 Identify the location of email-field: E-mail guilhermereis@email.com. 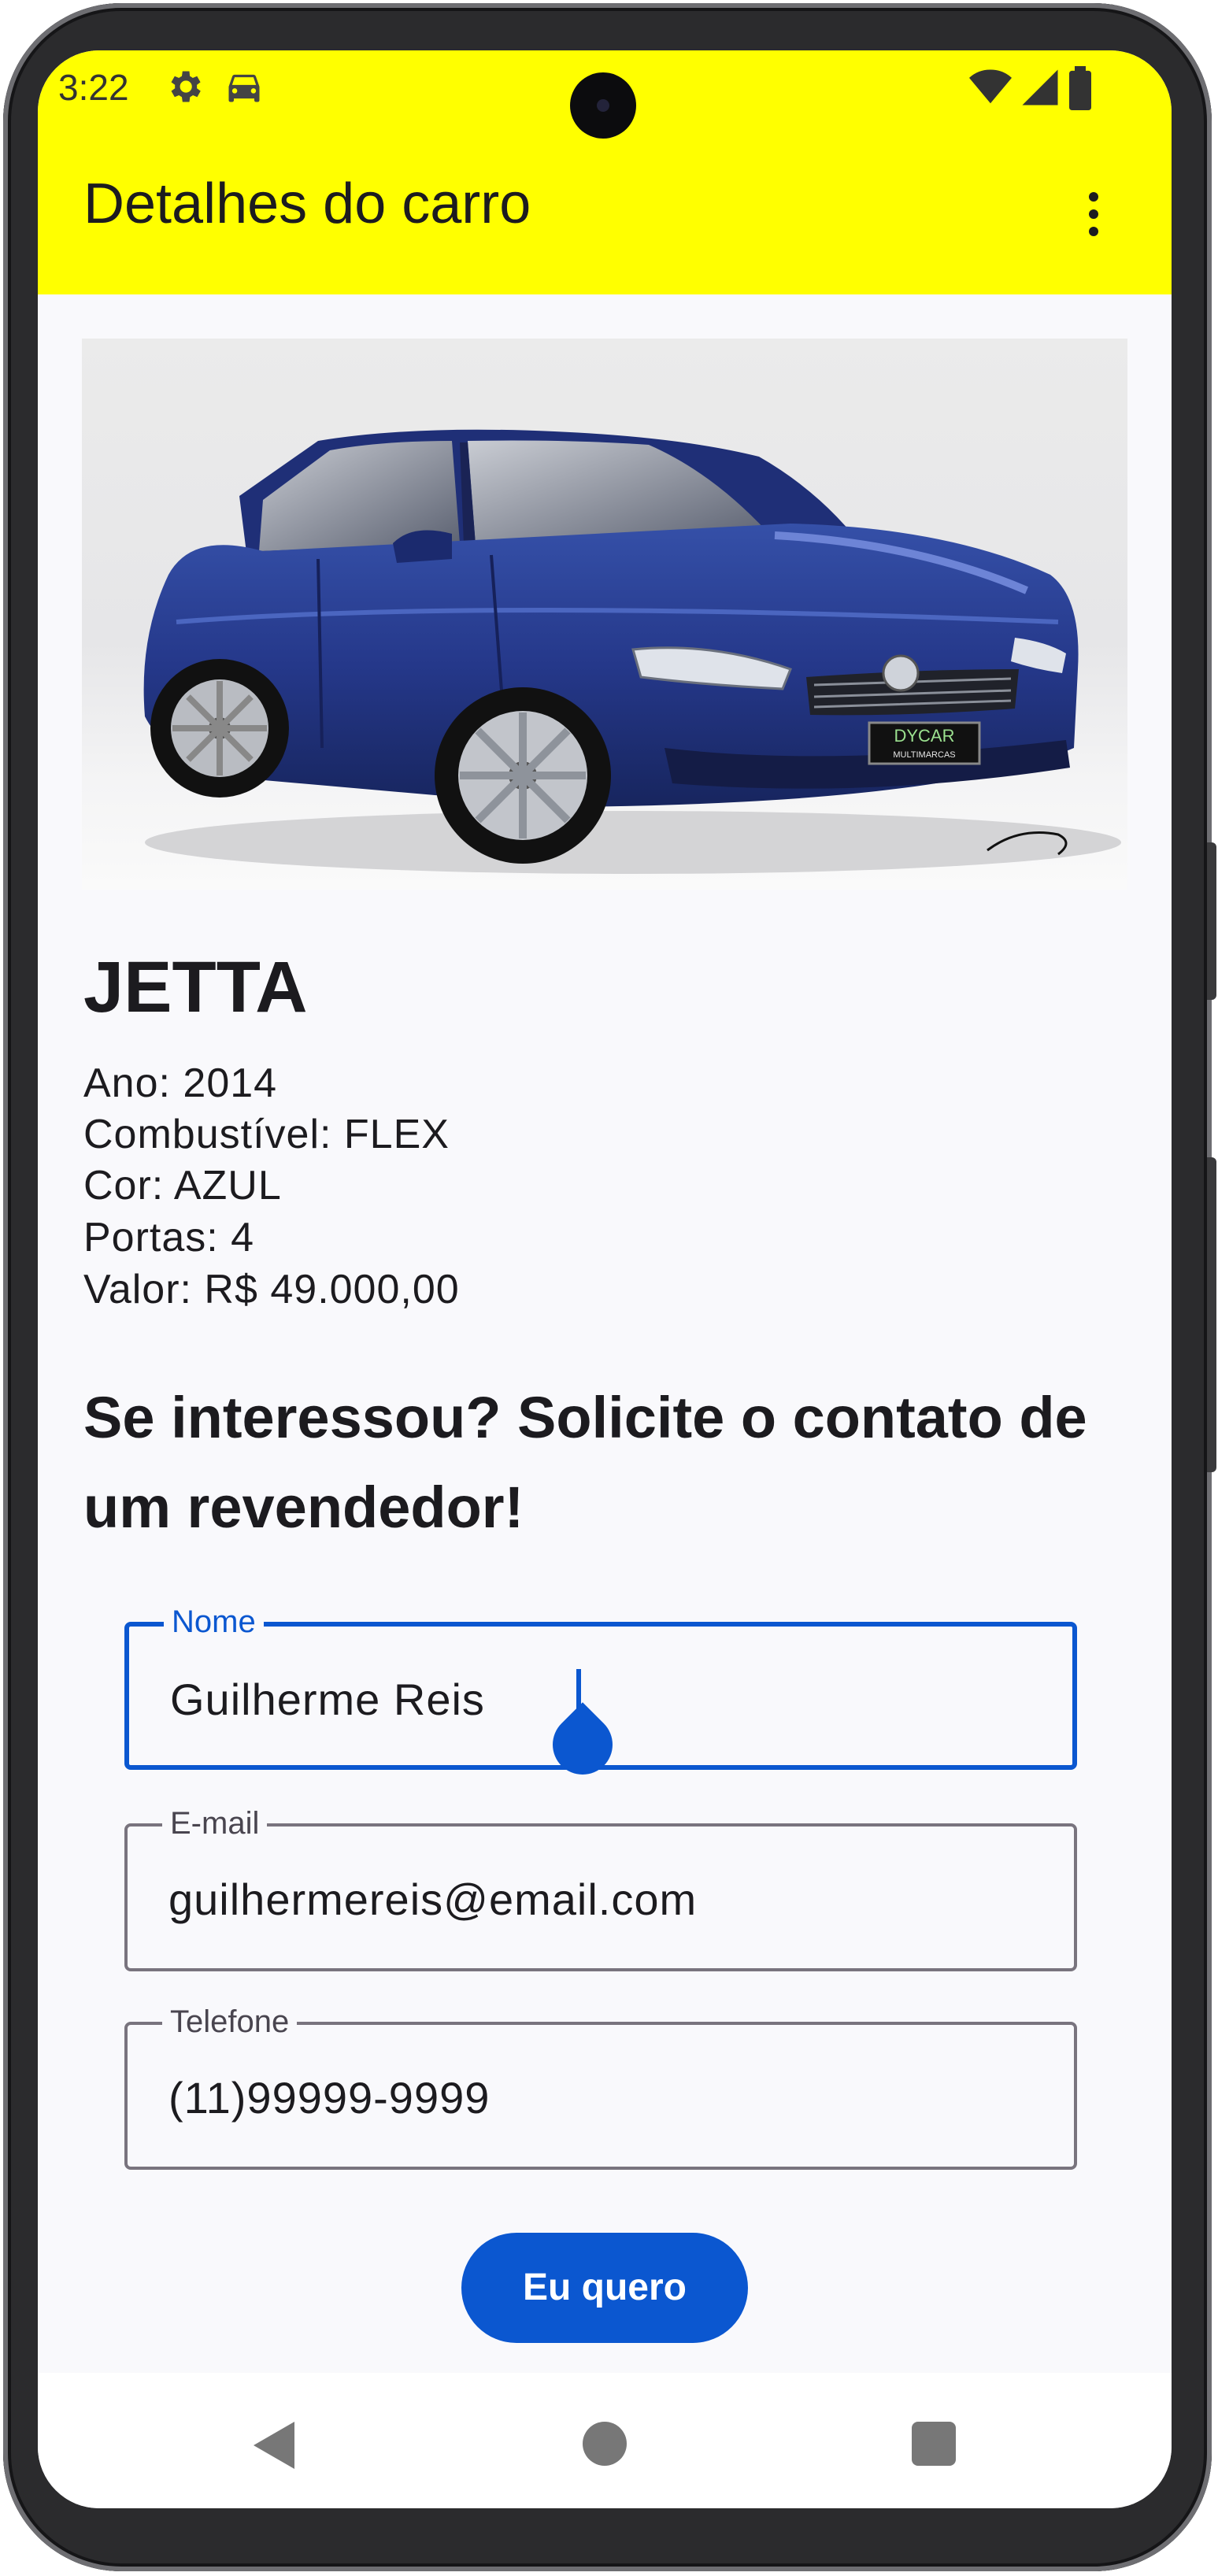
(600, 1888).